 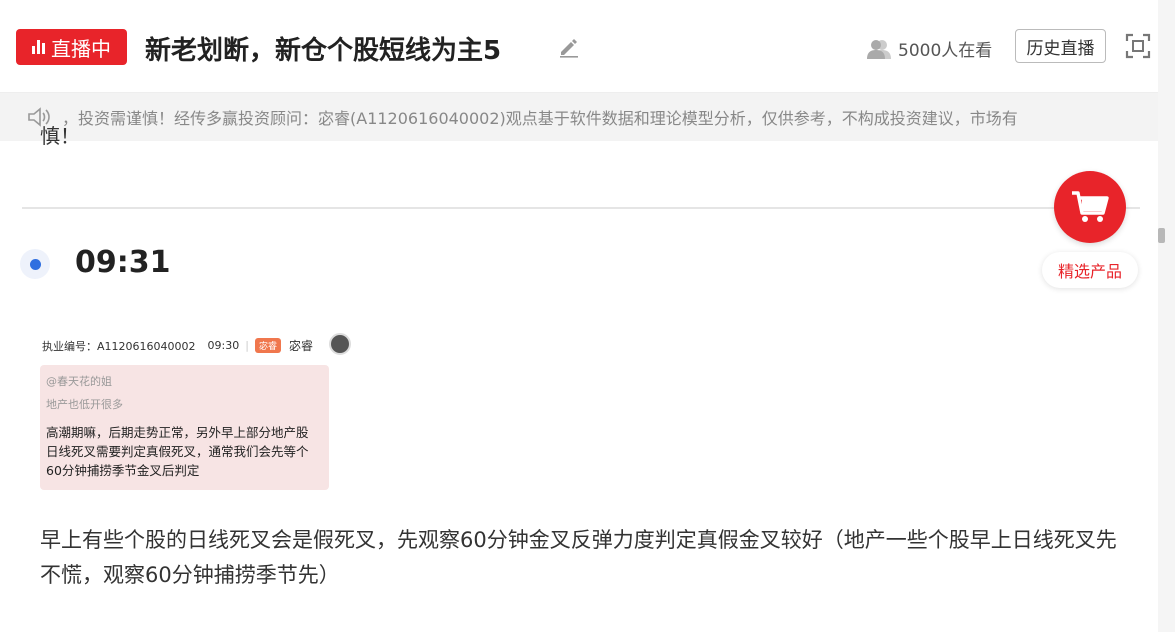 What do you see at coordinates (1161, 235) in the screenshot?
I see `scrollbar-thumb` at bounding box center [1161, 235].